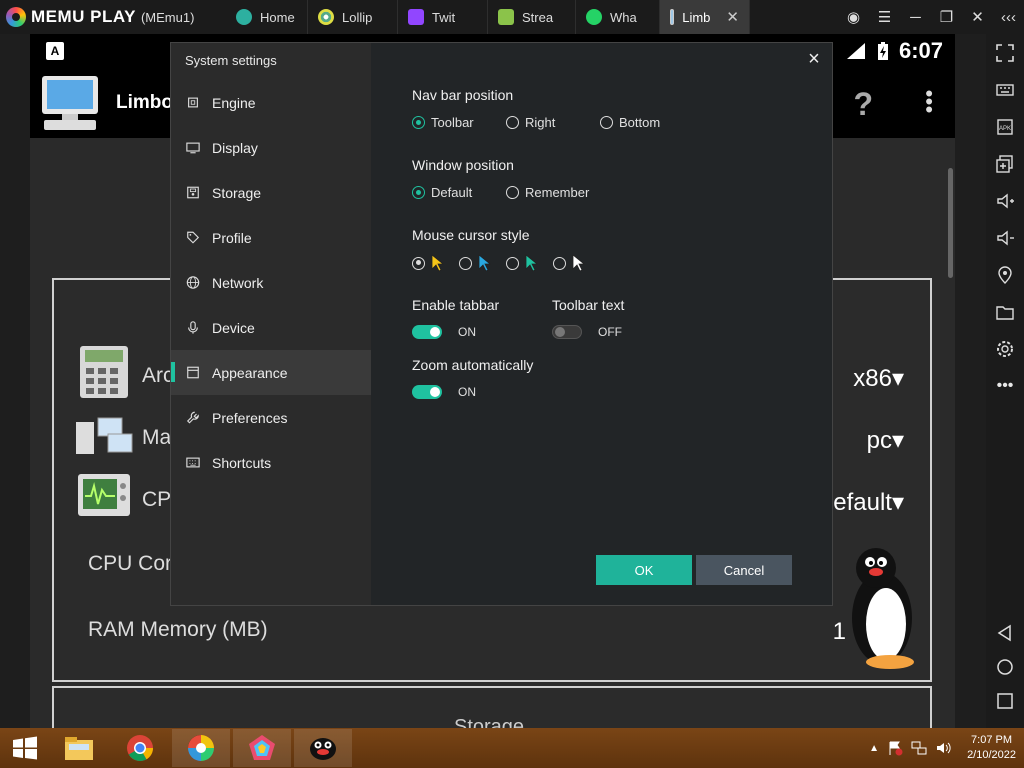 Image resolution: width=1024 pixels, height=768 pixels. Describe the element at coordinates (885, 440) in the screenshot. I see `row-machine-value: pc▾` at that location.